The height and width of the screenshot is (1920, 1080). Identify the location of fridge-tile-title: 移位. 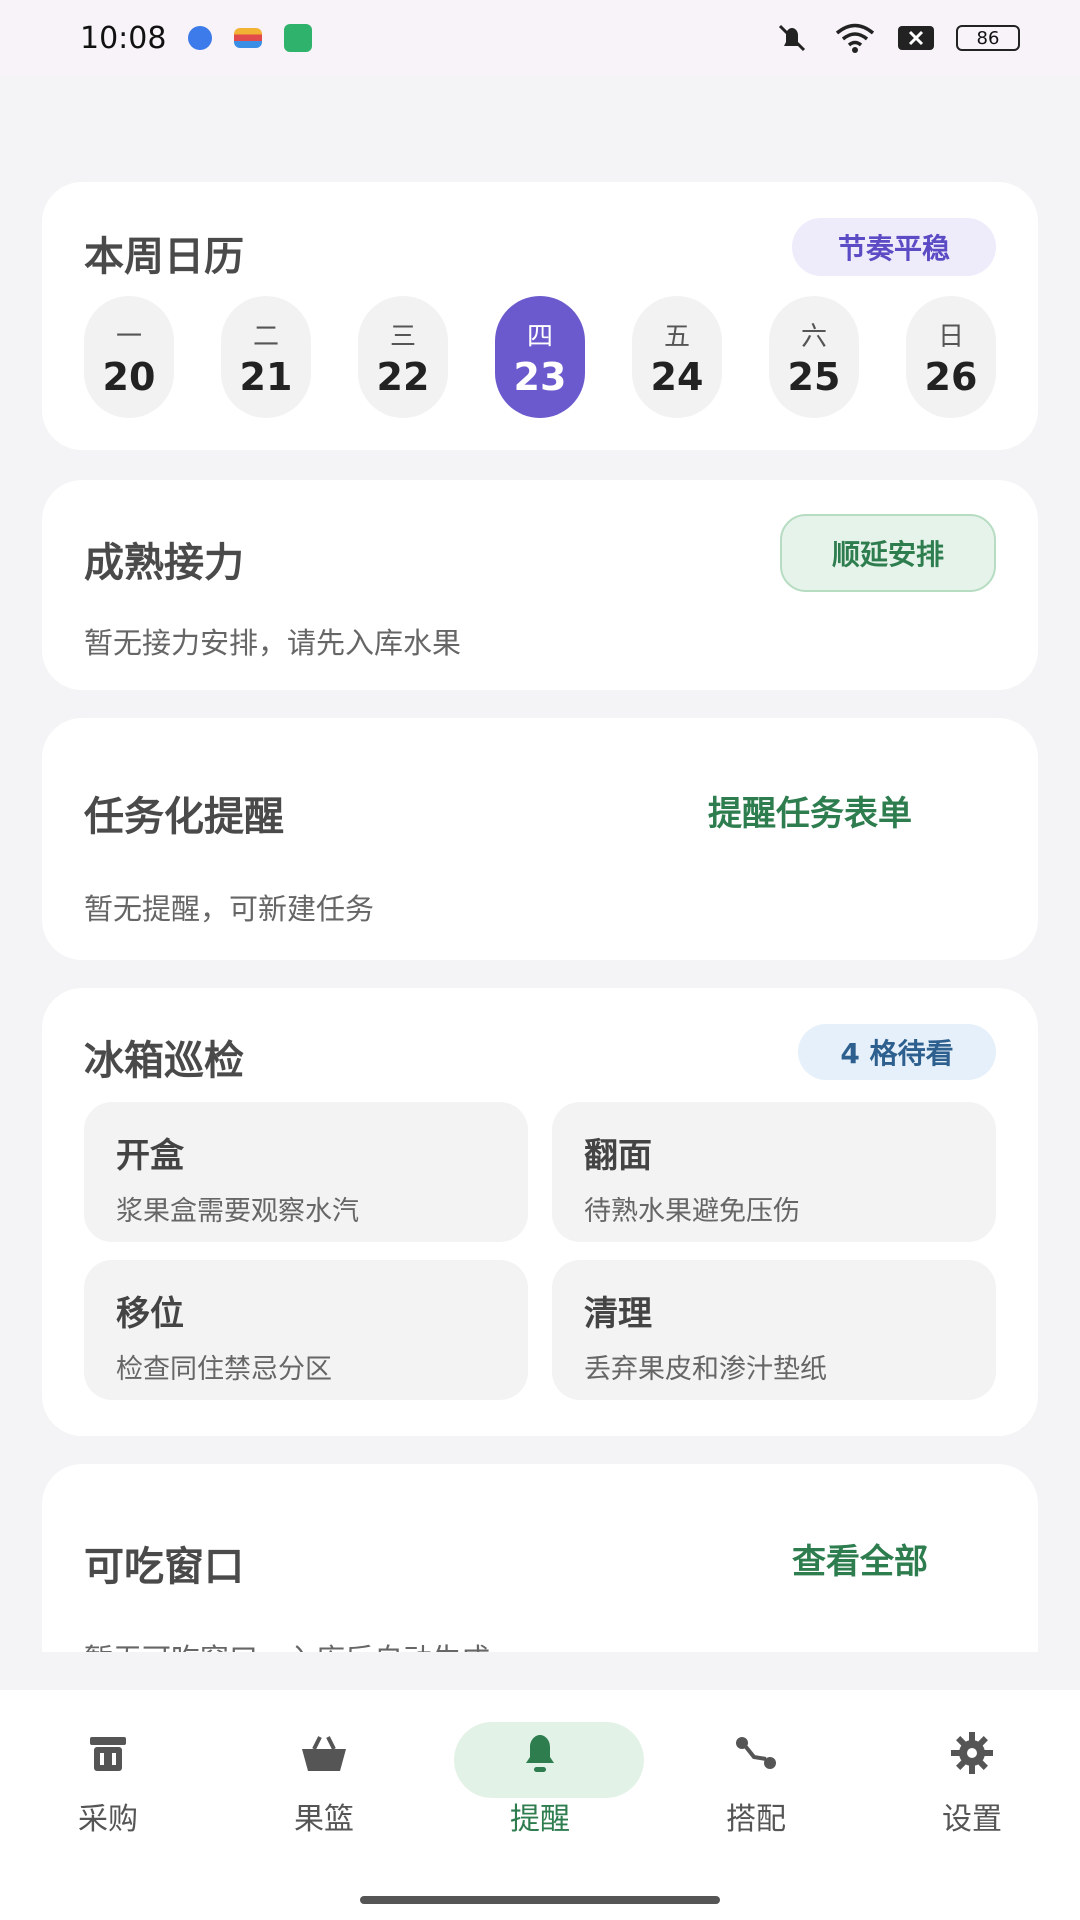
(150, 1314).